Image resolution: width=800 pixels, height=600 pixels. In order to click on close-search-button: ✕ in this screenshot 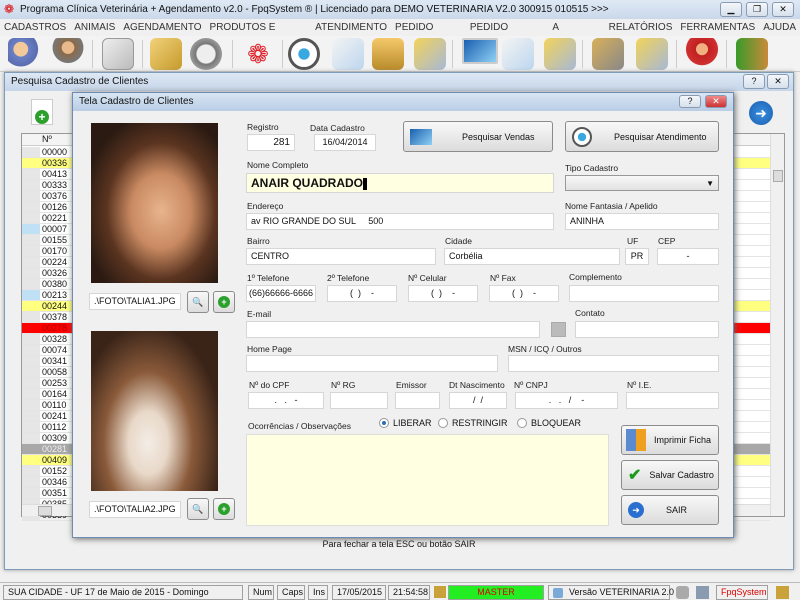, I will do `click(778, 81)`.